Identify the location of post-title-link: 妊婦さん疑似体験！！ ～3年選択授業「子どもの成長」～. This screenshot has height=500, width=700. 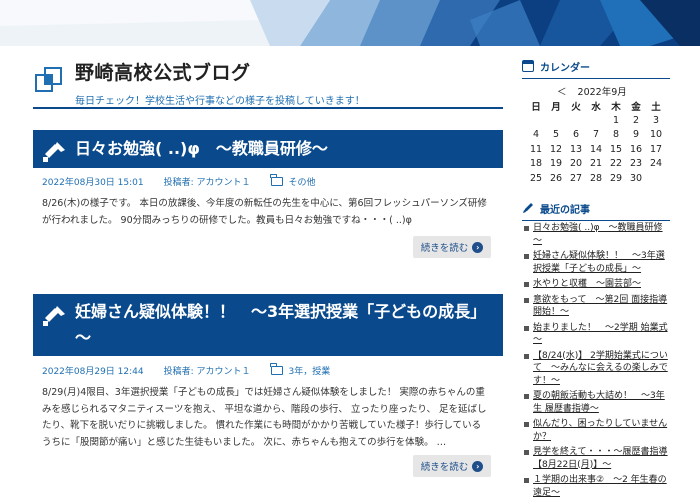
(284, 325).